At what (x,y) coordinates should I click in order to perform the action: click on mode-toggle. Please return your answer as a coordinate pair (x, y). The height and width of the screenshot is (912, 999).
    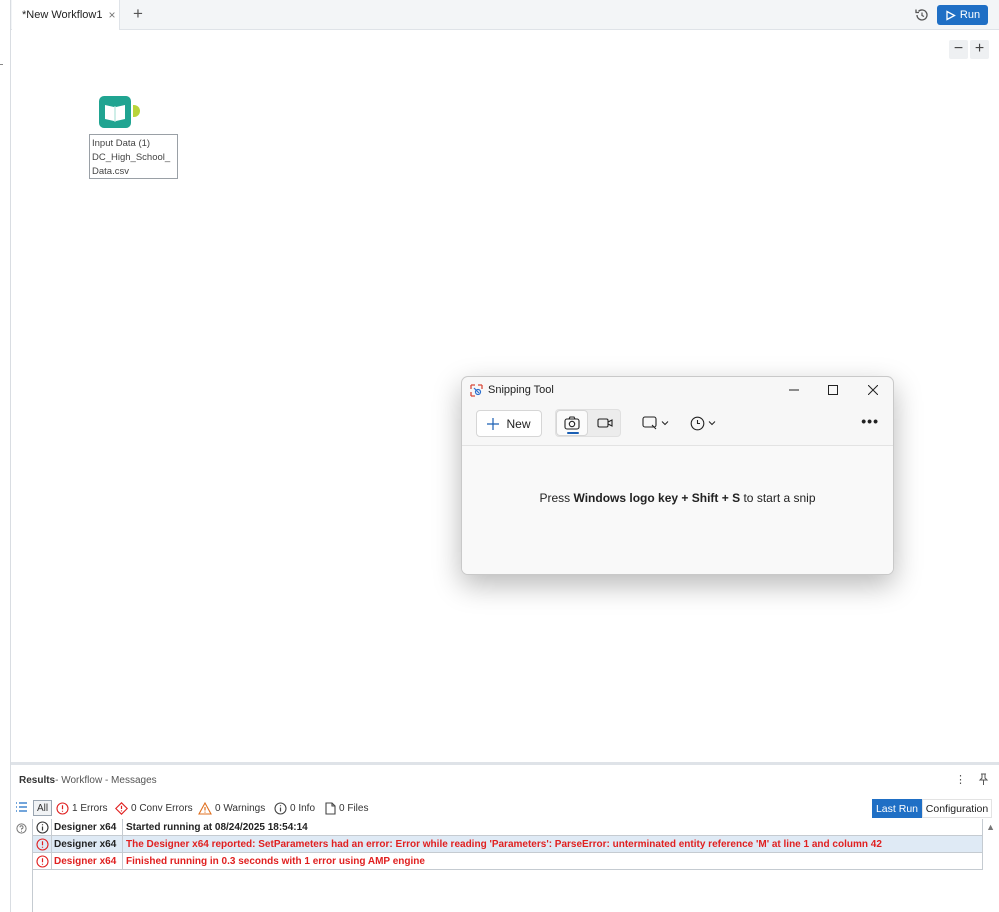
    Looking at the image, I should click on (588, 423).